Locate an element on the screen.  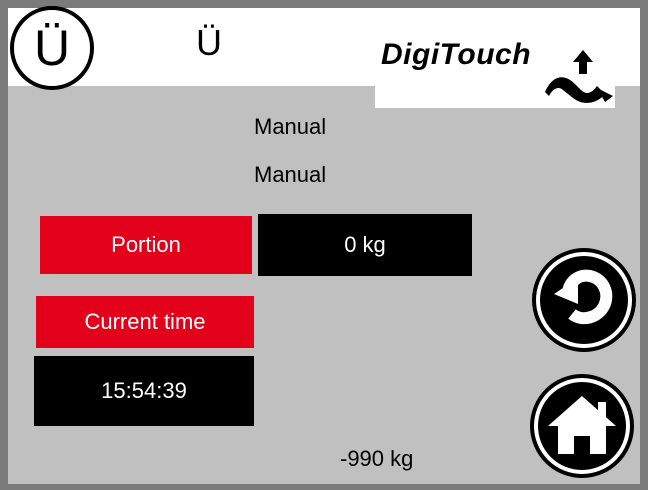
frame-left is located at coordinates (4, 245).